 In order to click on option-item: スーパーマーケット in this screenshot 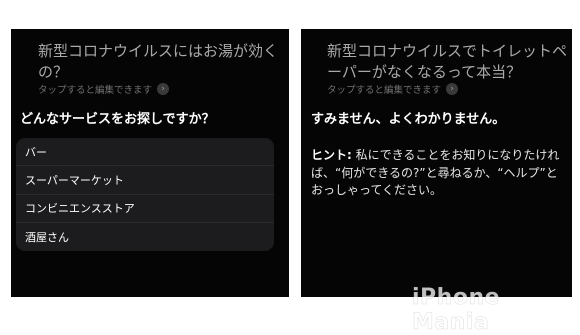, I will do `click(145, 180)`.